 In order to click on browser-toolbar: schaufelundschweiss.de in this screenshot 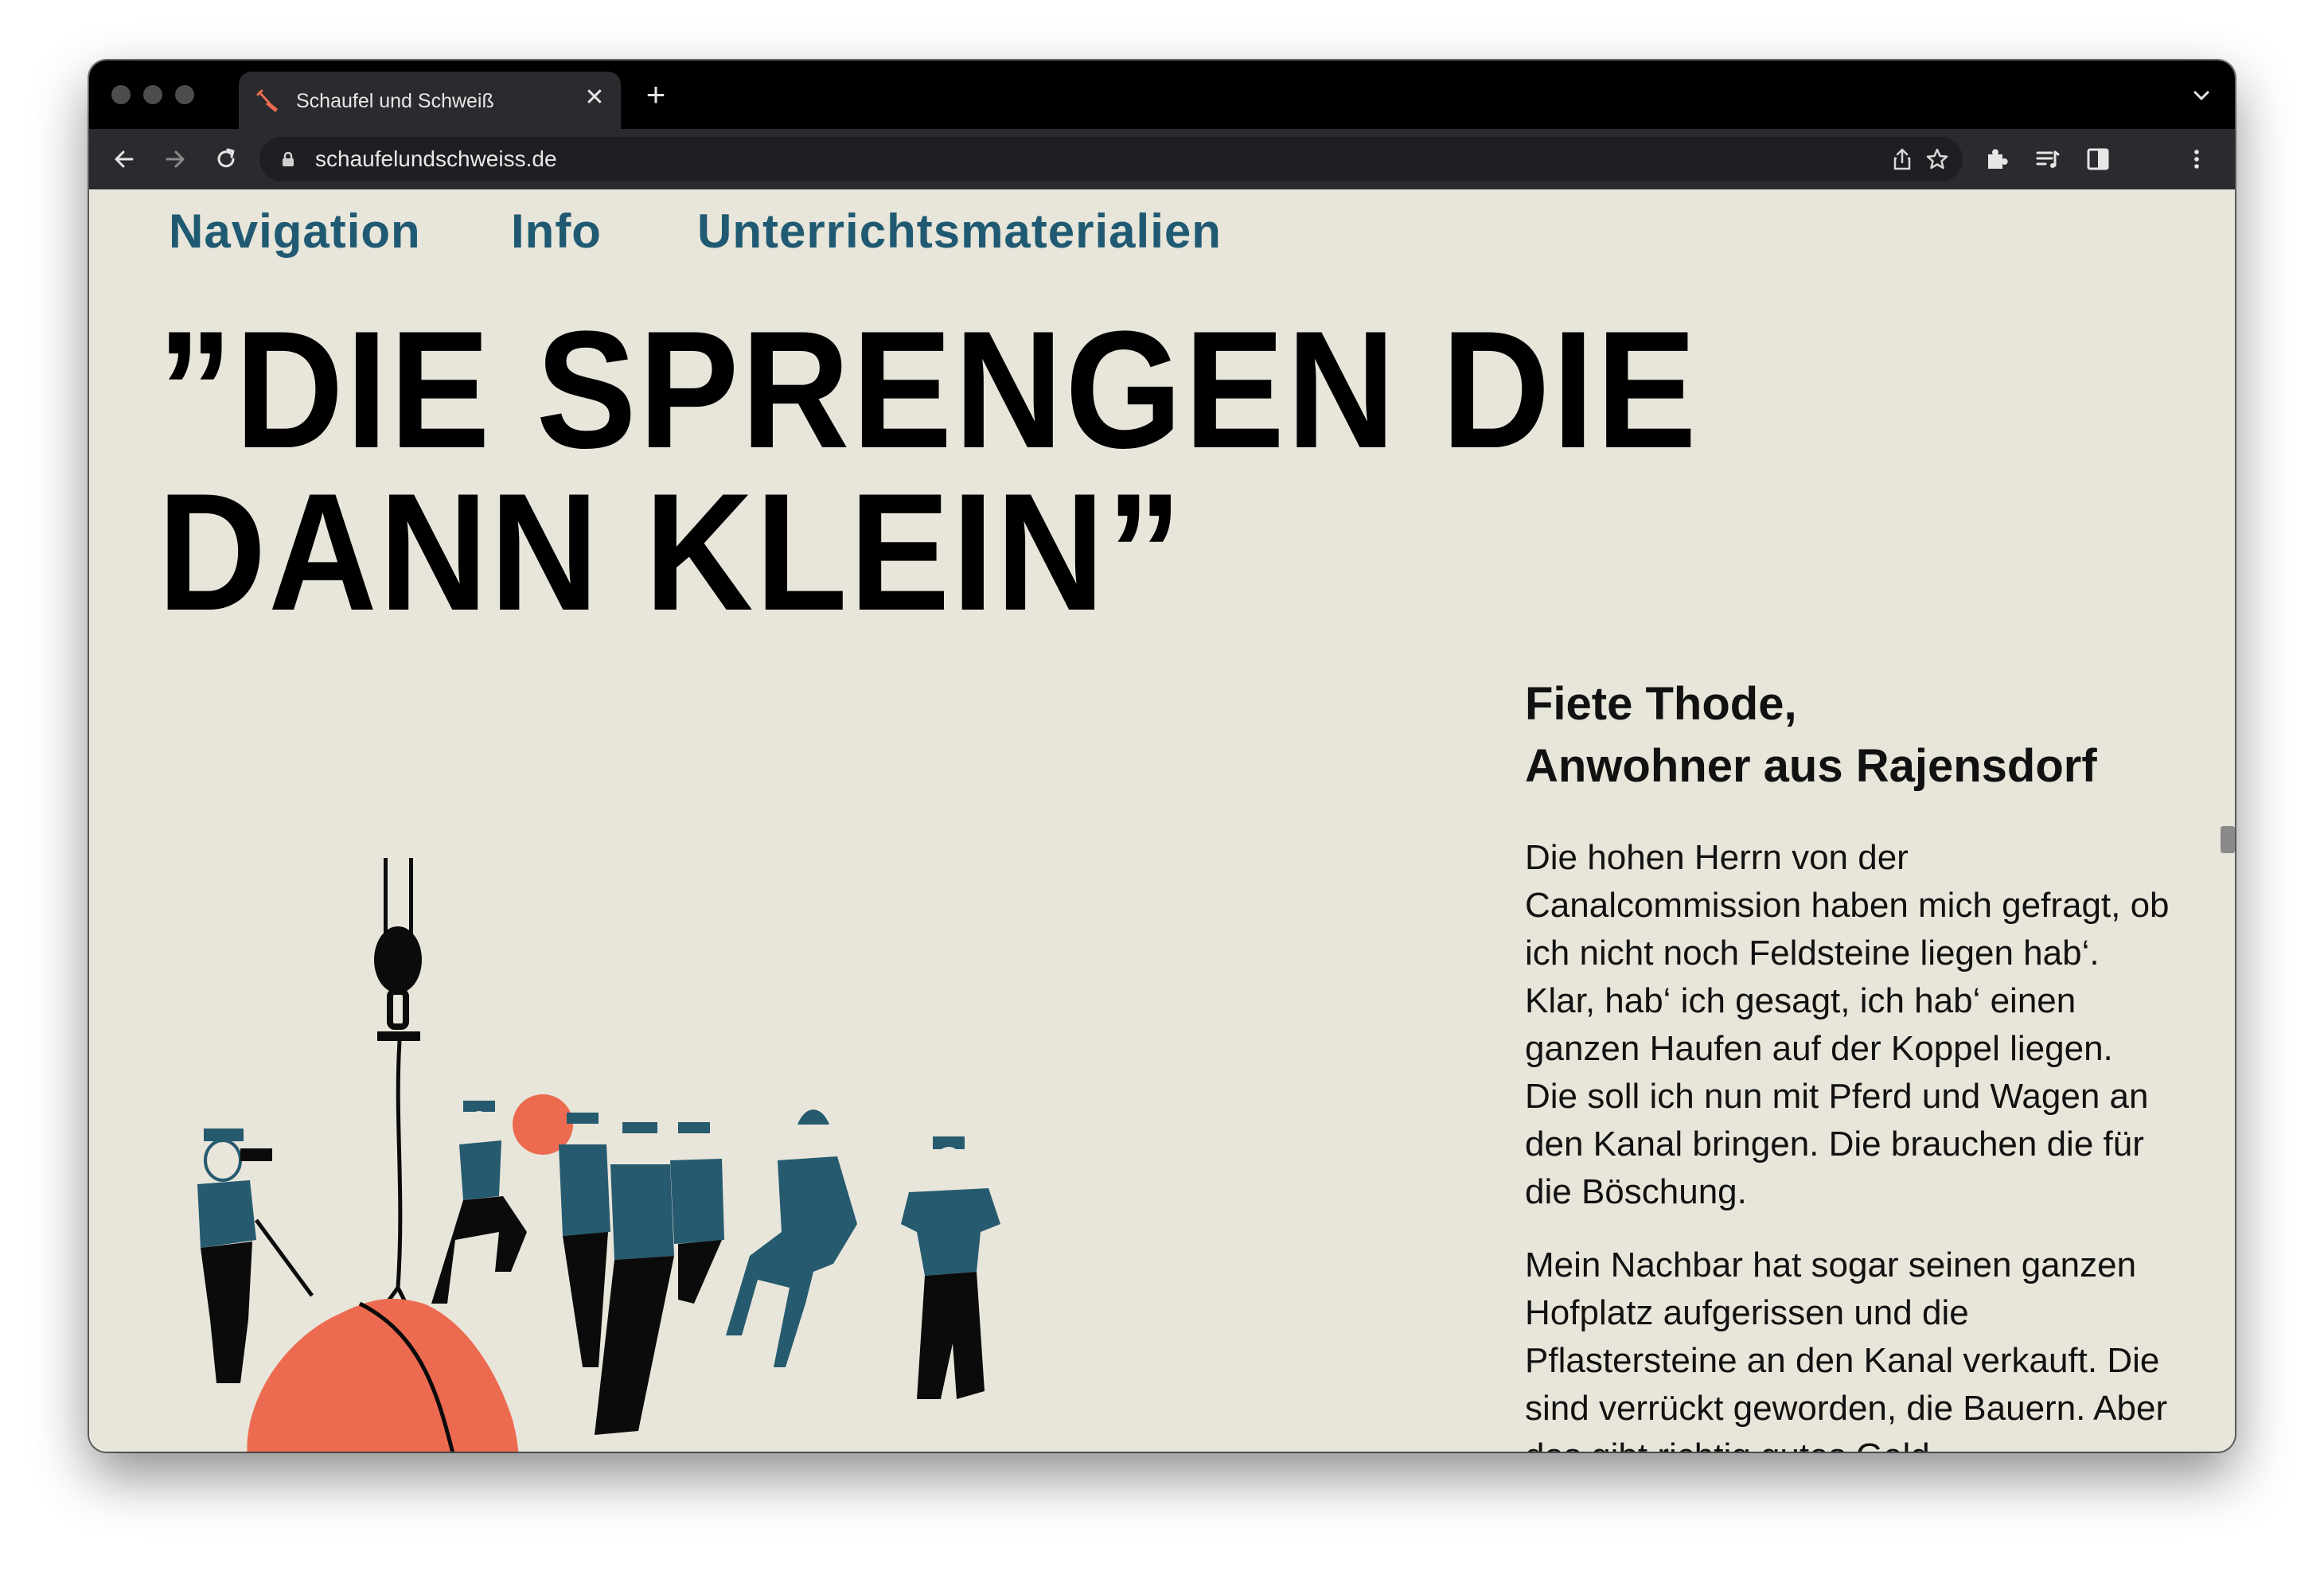, I will do `click(1162, 159)`.